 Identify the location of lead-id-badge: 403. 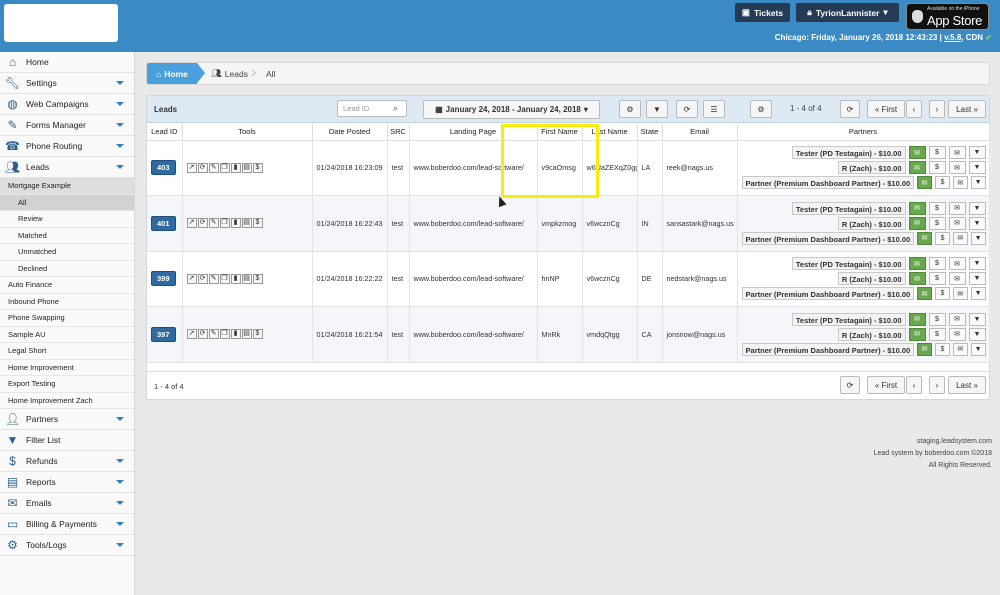
(163, 168).